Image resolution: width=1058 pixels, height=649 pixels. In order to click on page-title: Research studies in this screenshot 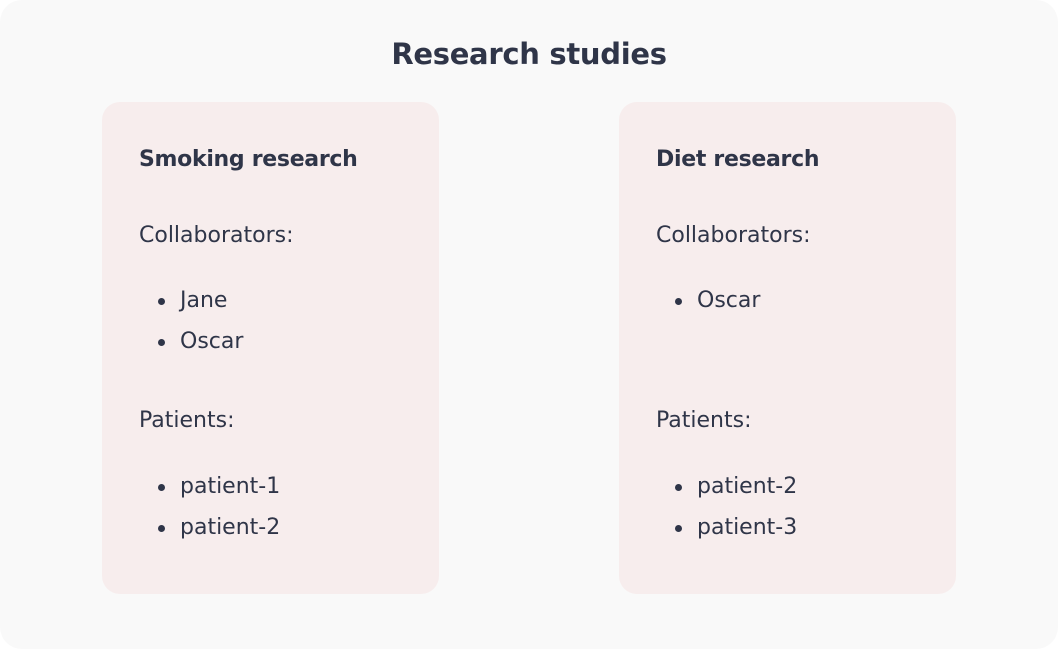, I will do `click(529, 54)`.